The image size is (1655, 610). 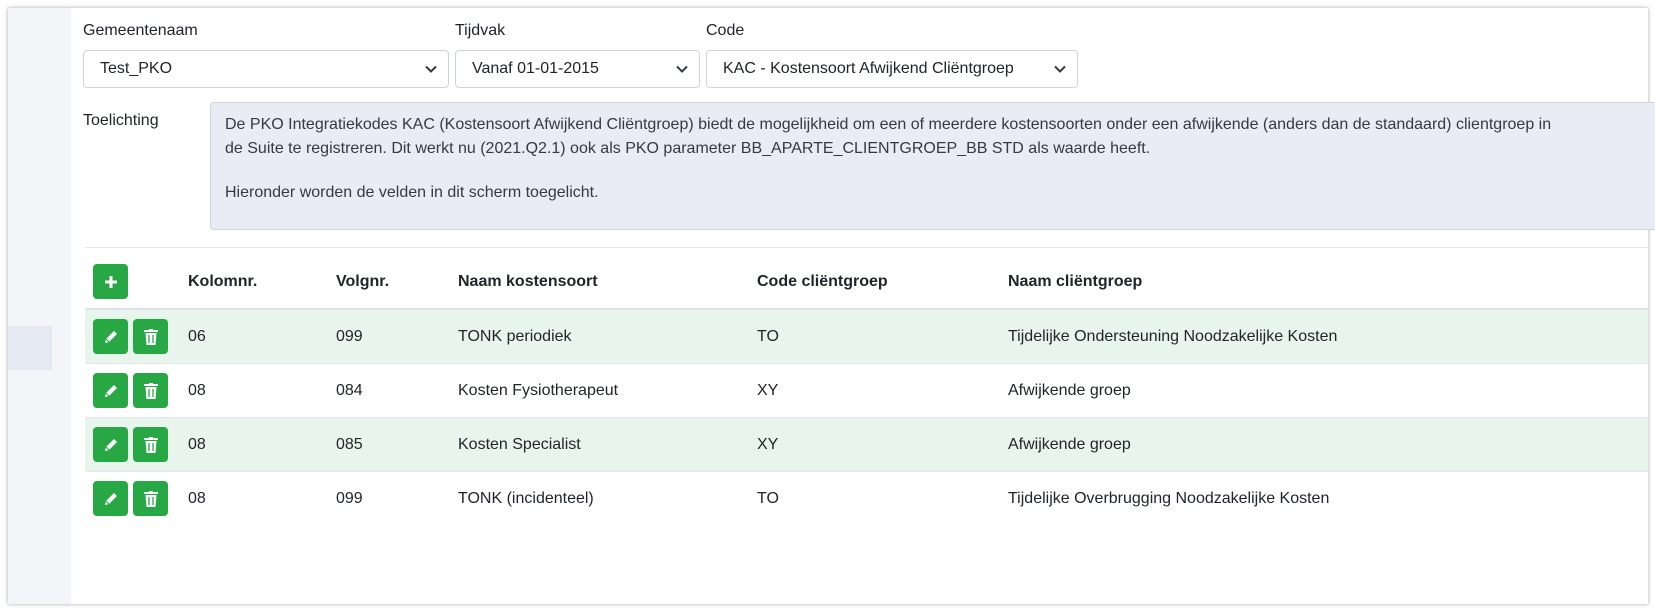 I want to click on sidebar-active-item, so click(x=30, y=348).